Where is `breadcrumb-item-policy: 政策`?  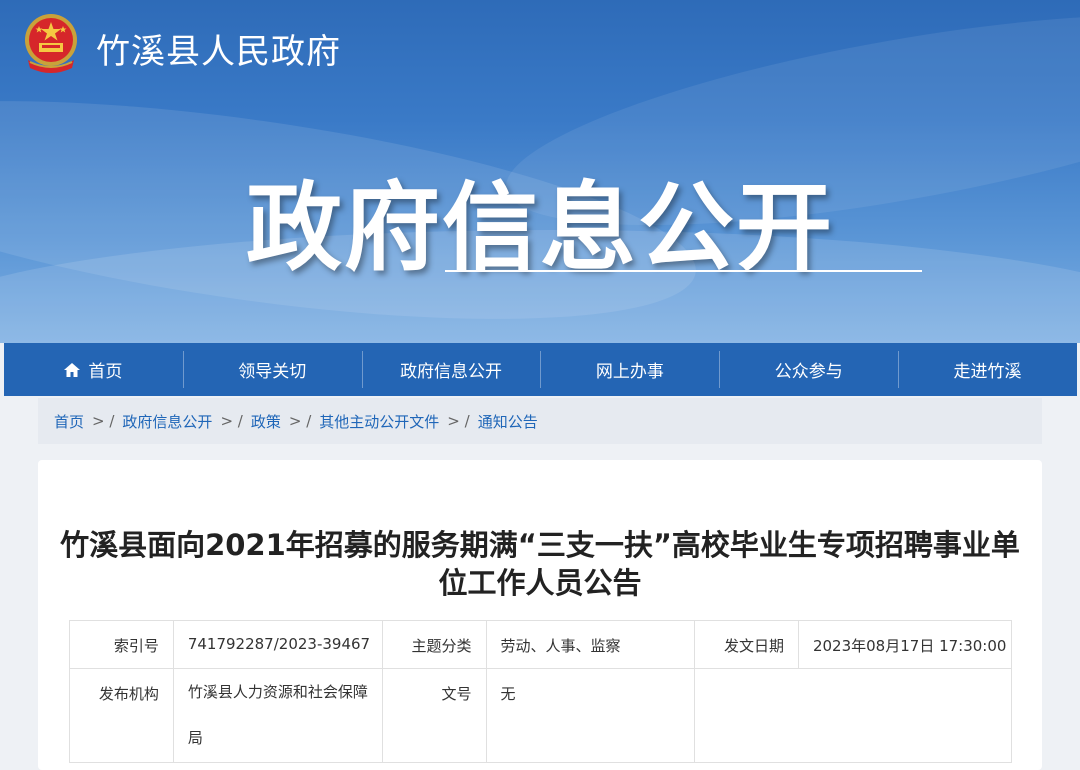
breadcrumb-item-policy: 政策 is located at coordinates (266, 421).